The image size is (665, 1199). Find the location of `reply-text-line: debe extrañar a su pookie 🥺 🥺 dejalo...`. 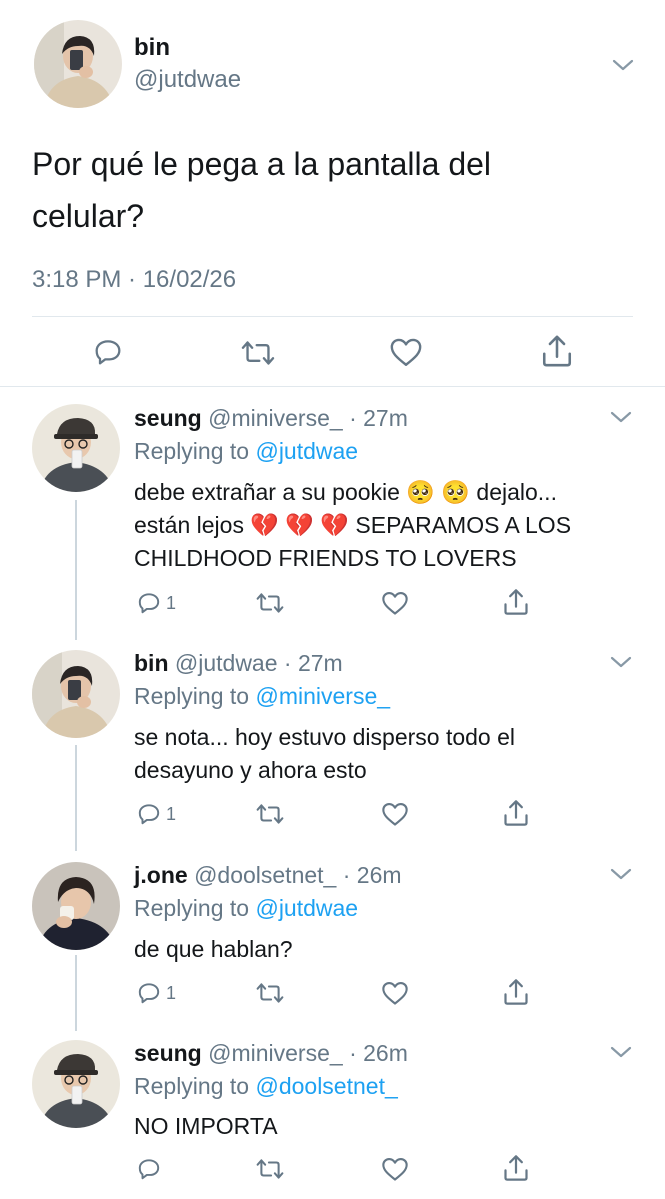

reply-text-line: debe extrañar a su pookie 🥺 🥺 dejalo... is located at coordinates (345, 492).